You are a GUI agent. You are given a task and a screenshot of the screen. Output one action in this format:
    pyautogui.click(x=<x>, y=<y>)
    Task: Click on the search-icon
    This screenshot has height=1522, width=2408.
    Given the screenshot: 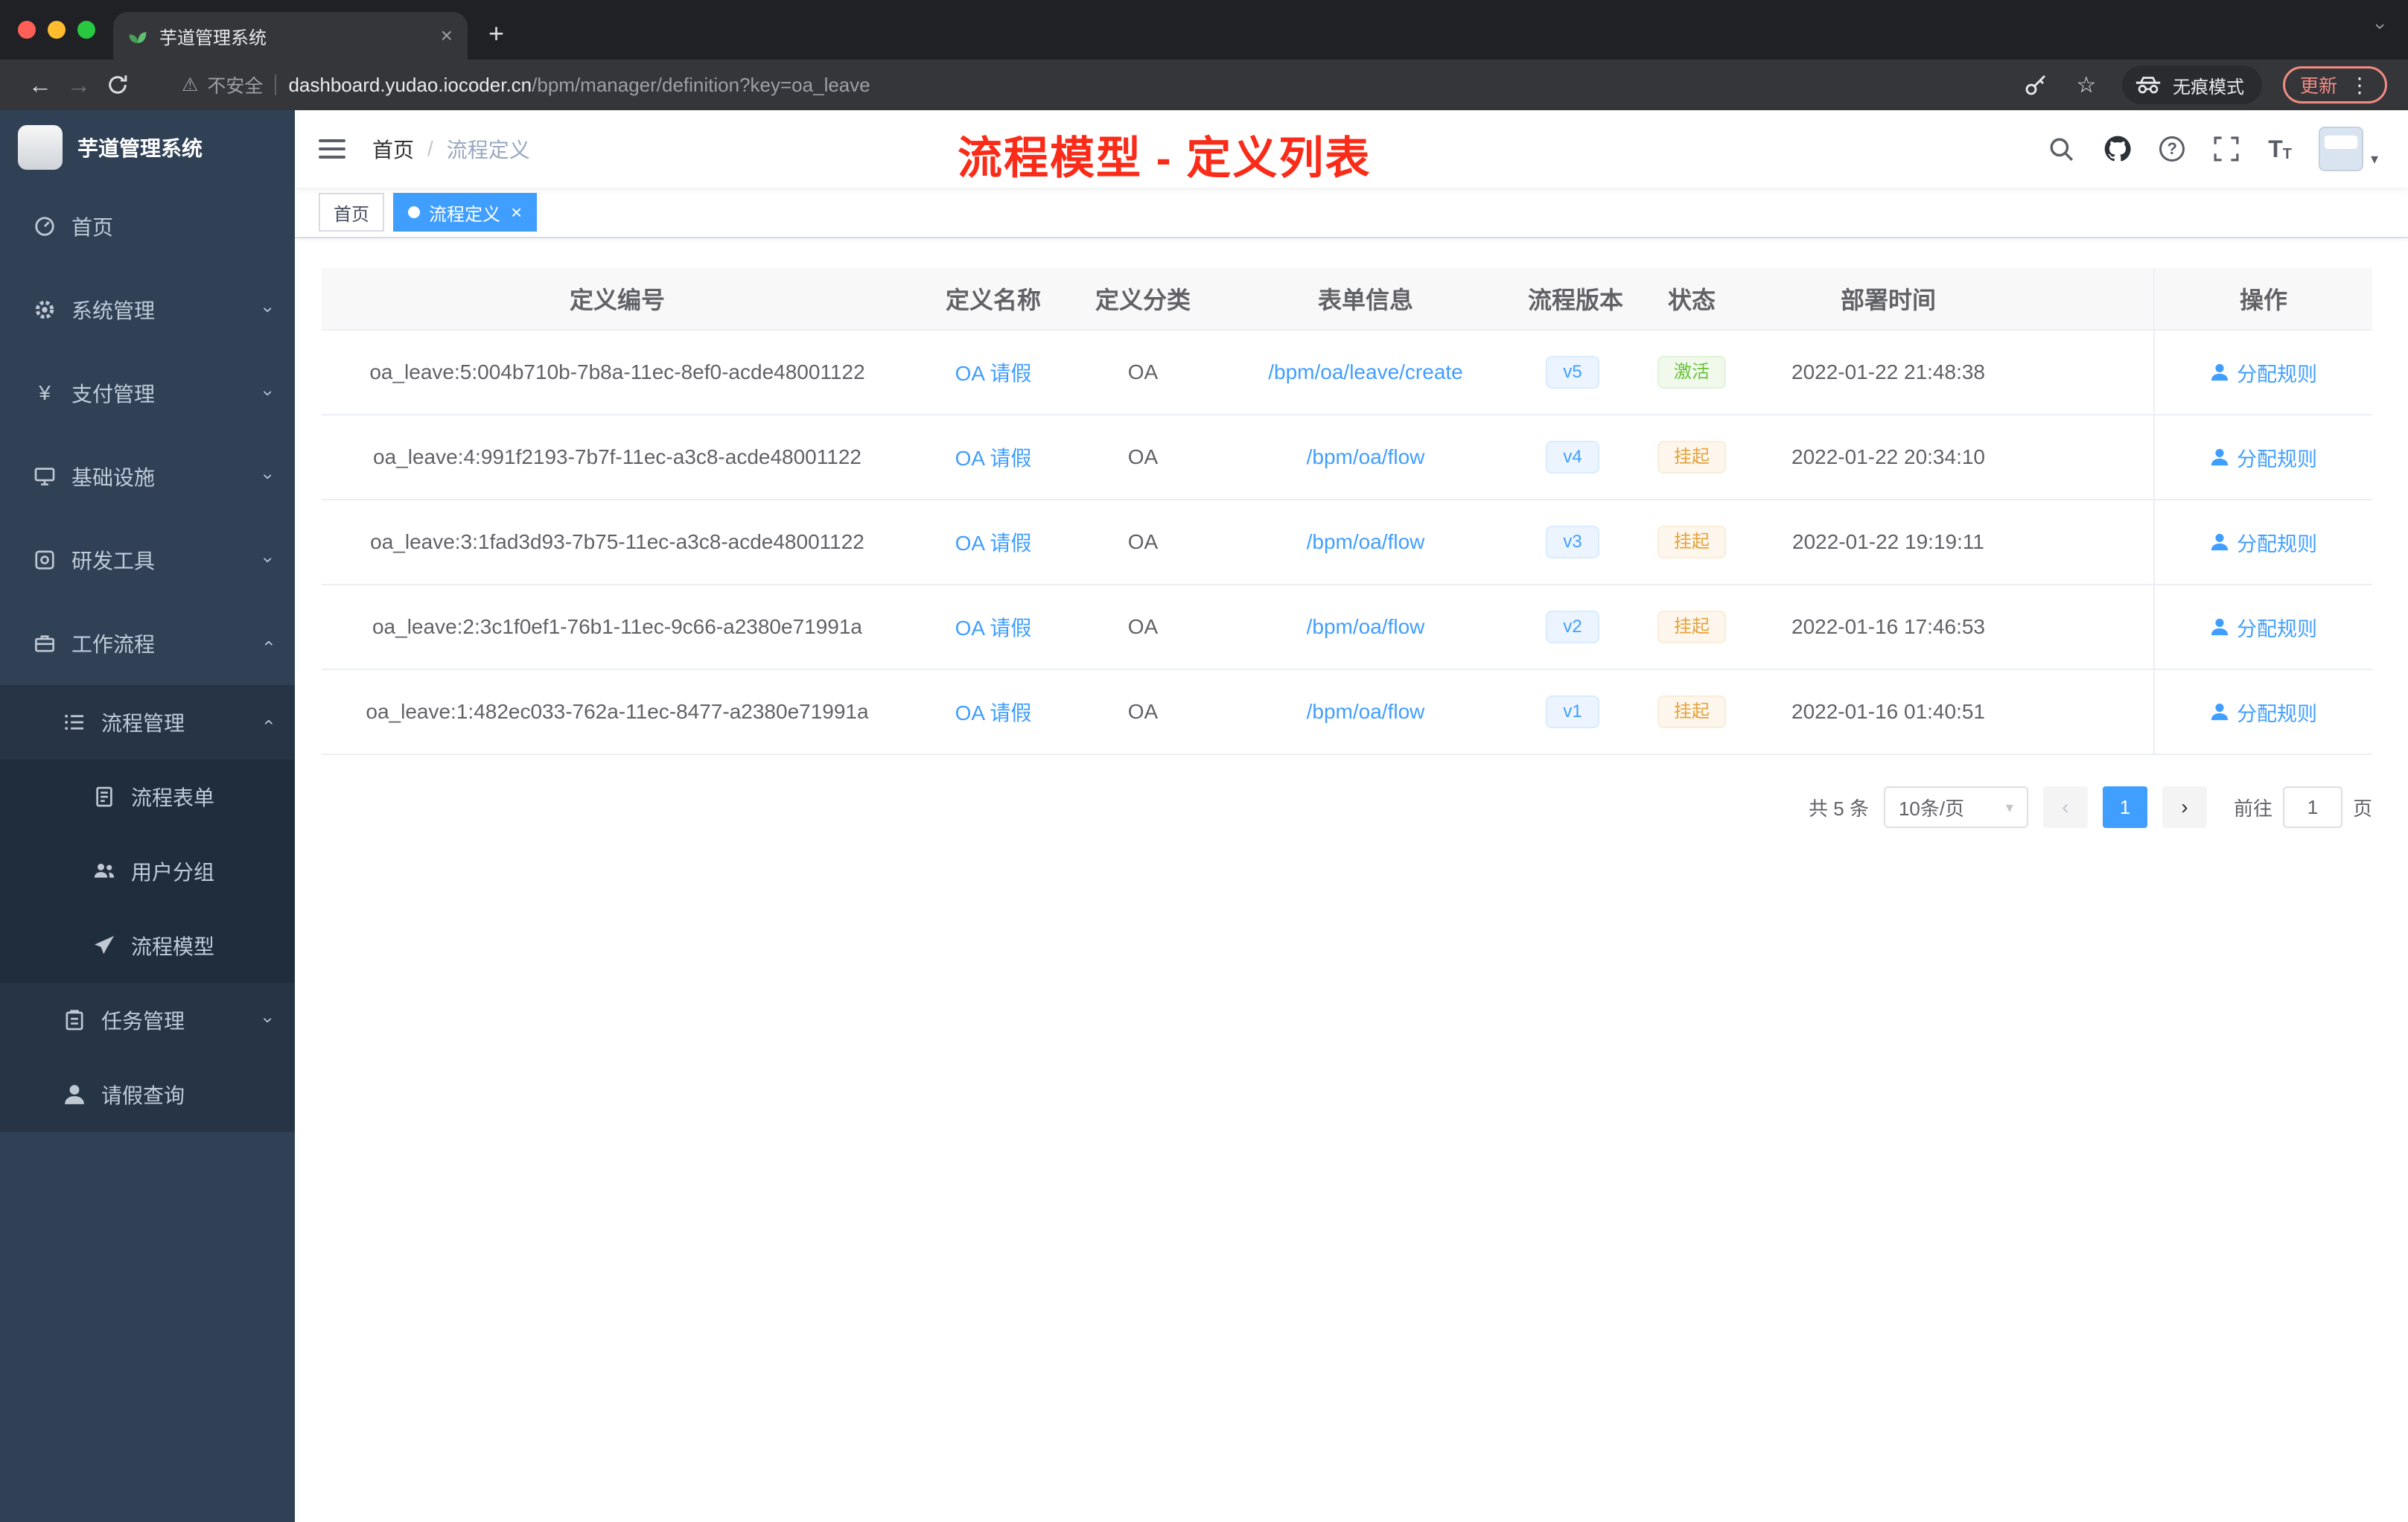 What is the action you would take?
    pyautogui.click(x=2061, y=149)
    